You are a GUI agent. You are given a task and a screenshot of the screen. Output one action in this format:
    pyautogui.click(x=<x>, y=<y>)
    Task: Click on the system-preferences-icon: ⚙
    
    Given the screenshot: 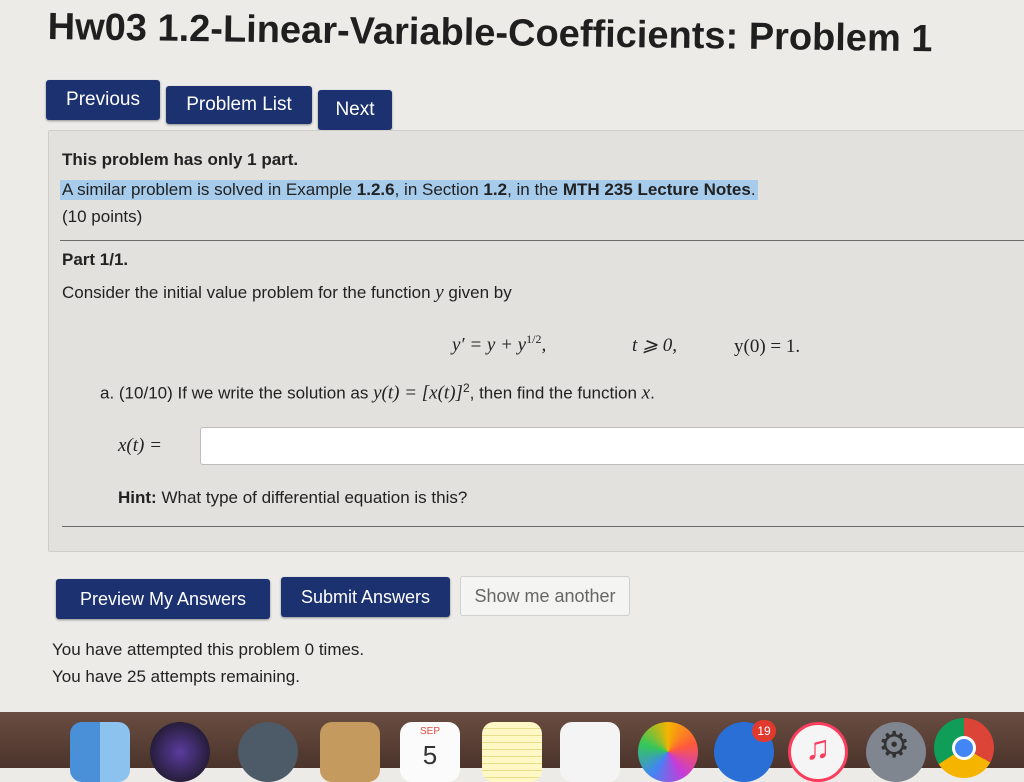 What is the action you would take?
    pyautogui.click(x=896, y=752)
    